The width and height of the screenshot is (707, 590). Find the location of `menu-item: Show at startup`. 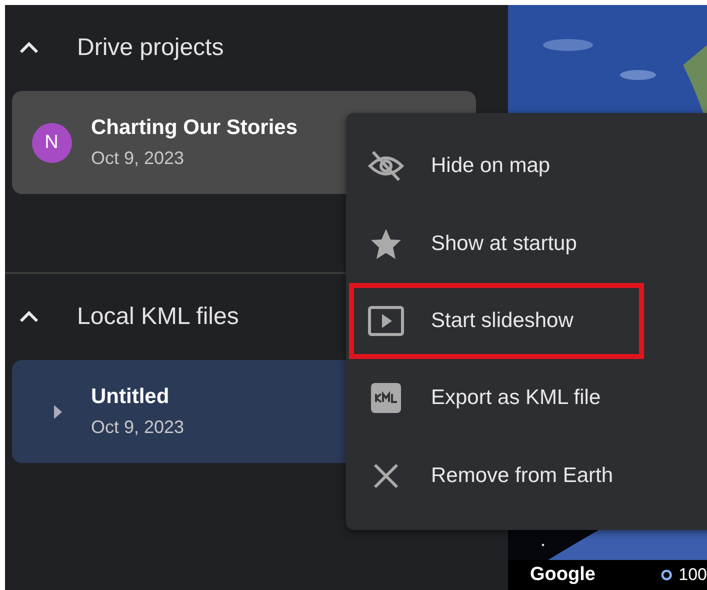

menu-item: Show at startup is located at coordinates (526, 244).